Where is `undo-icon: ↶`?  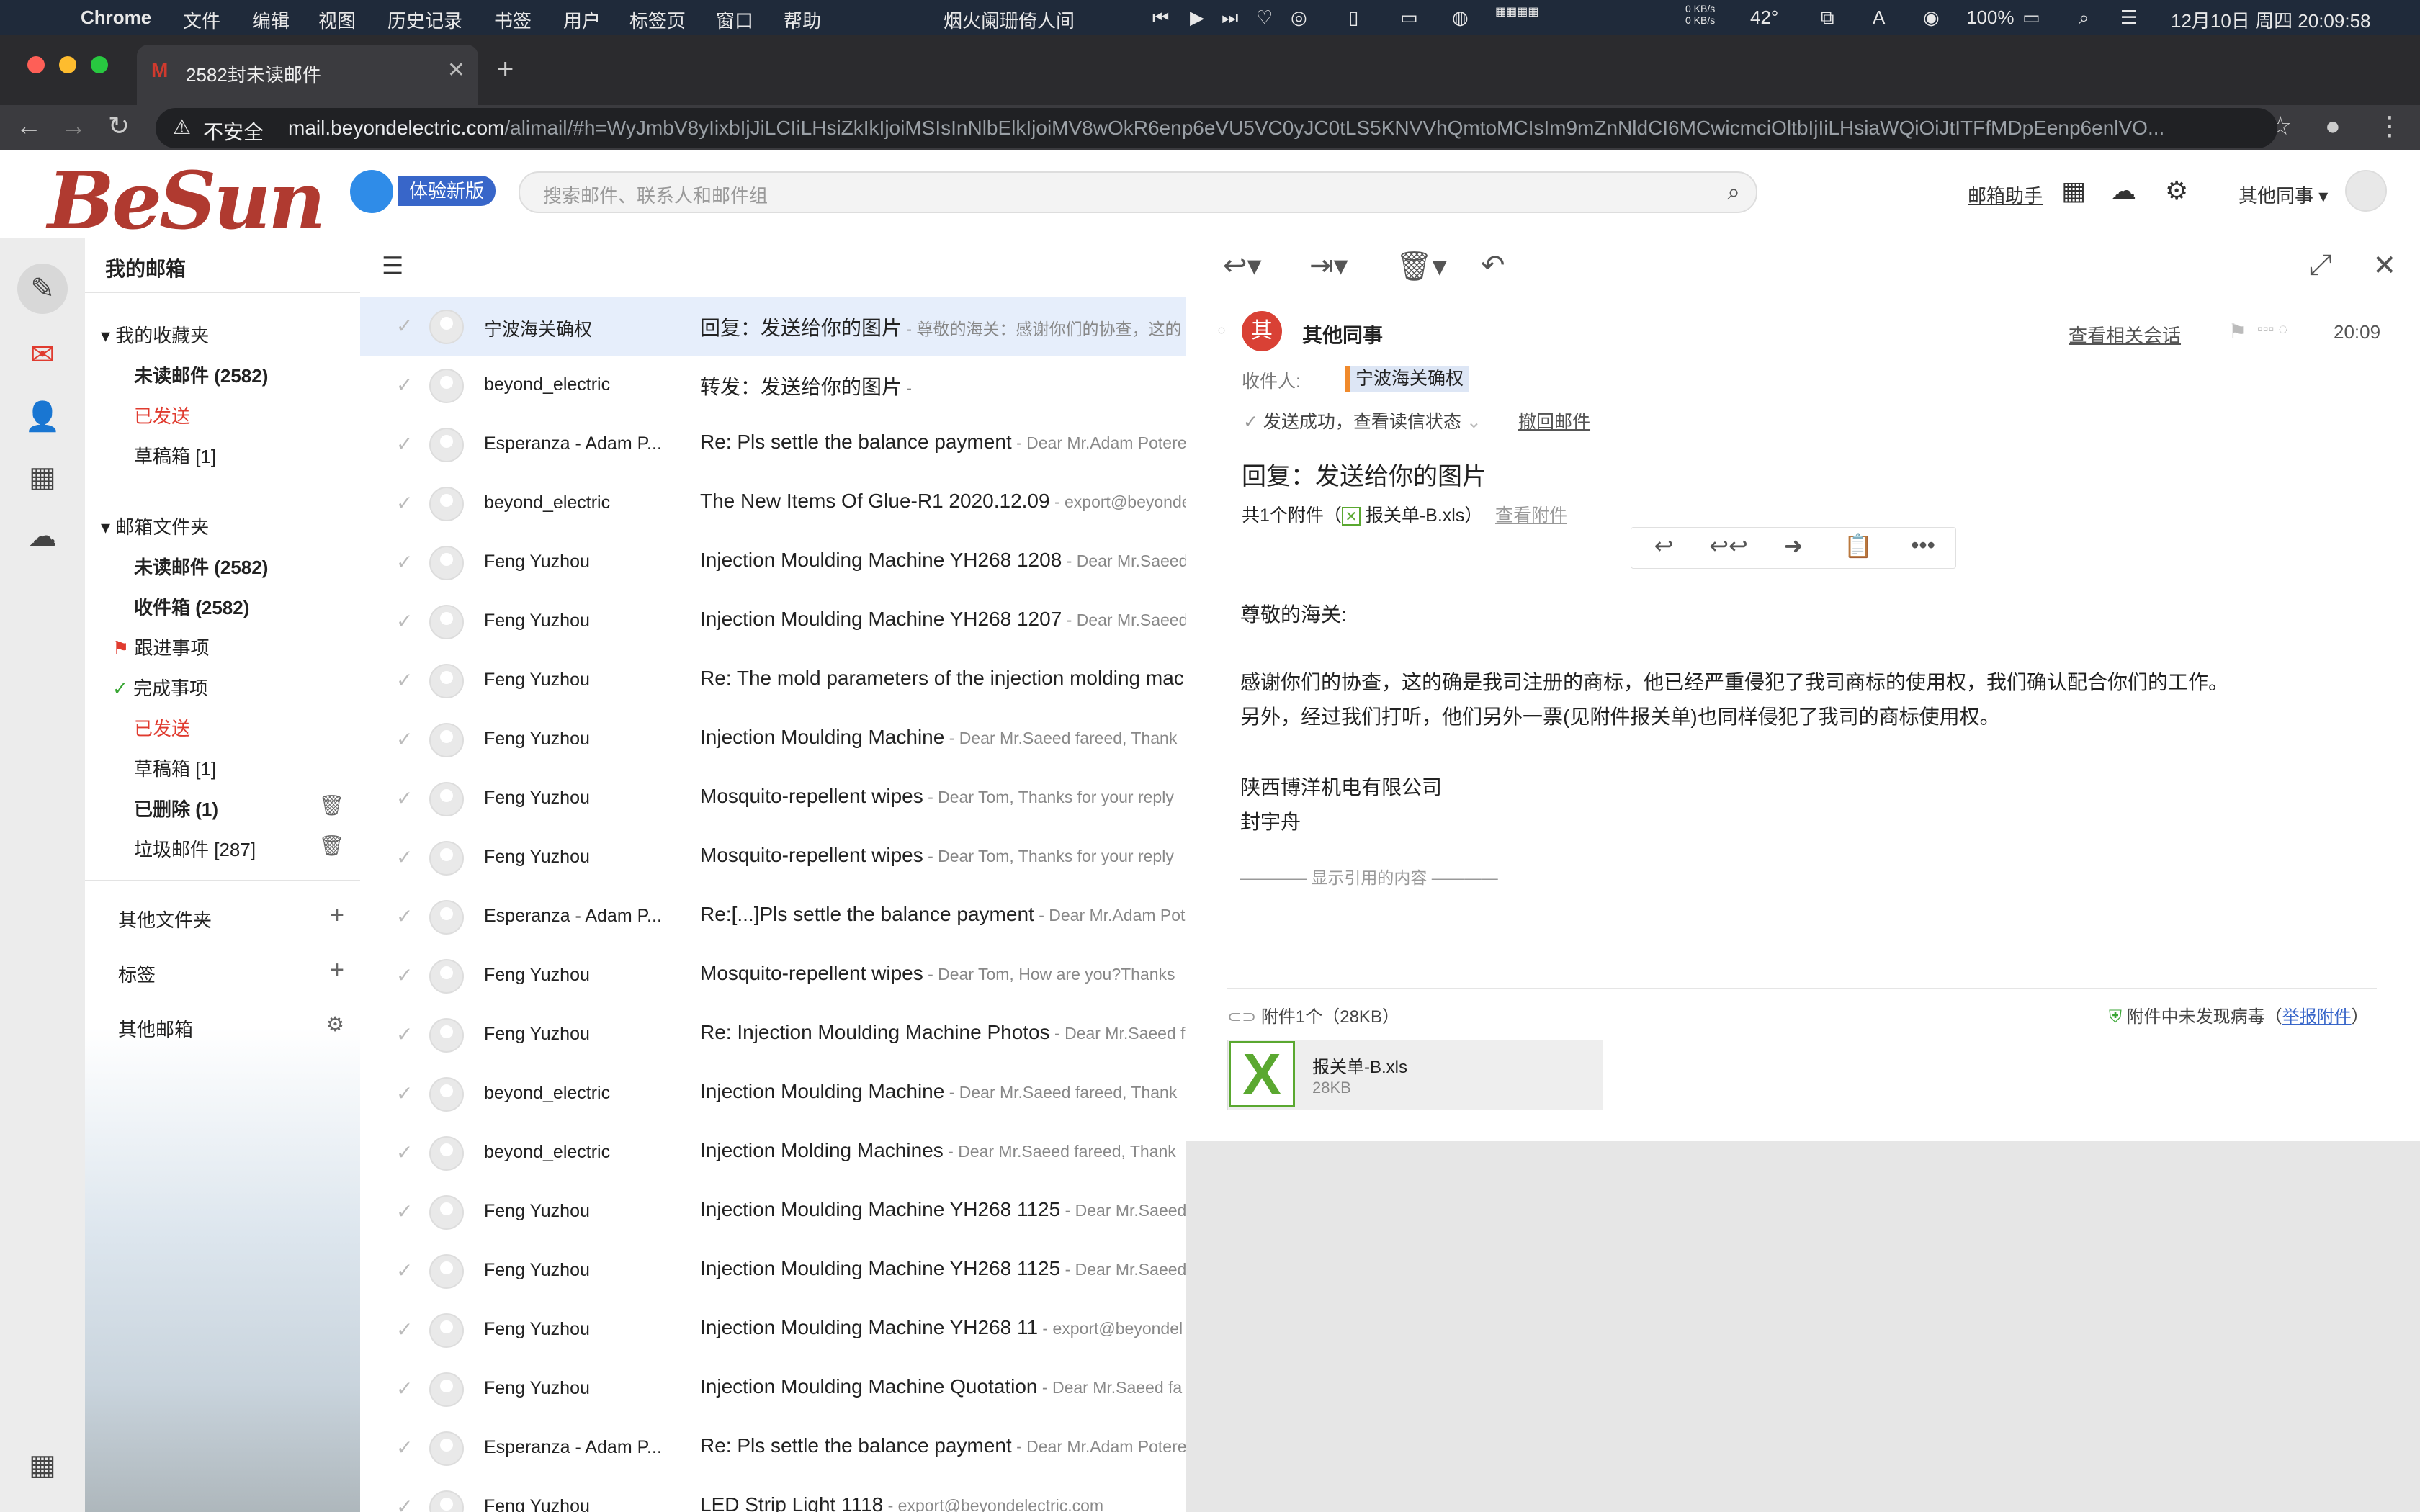 undo-icon: ↶ is located at coordinates (1493, 265).